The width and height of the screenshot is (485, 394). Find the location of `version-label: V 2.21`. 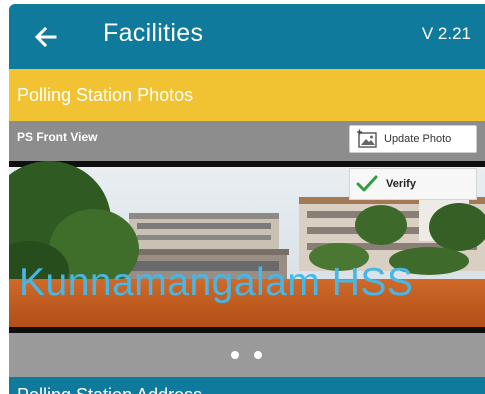

version-label: V 2.21 is located at coordinates (446, 33).